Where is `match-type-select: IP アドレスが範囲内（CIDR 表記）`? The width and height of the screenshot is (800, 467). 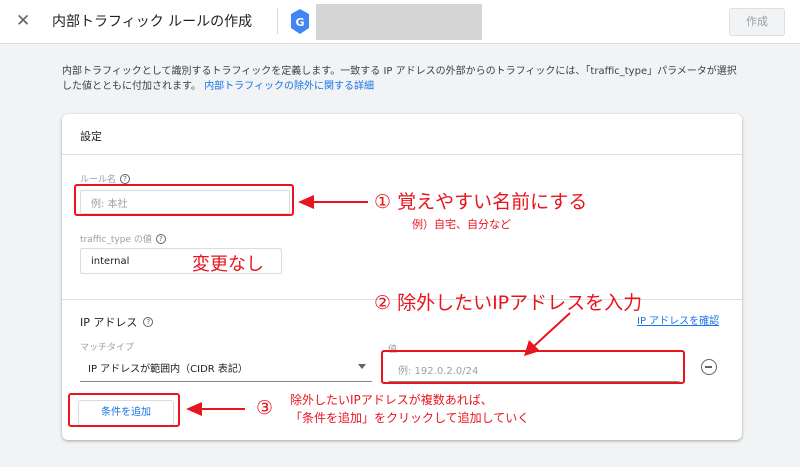 match-type-select: IP アドレスが範囲内（CIDR 表記） is located at coordinates (226, 368).